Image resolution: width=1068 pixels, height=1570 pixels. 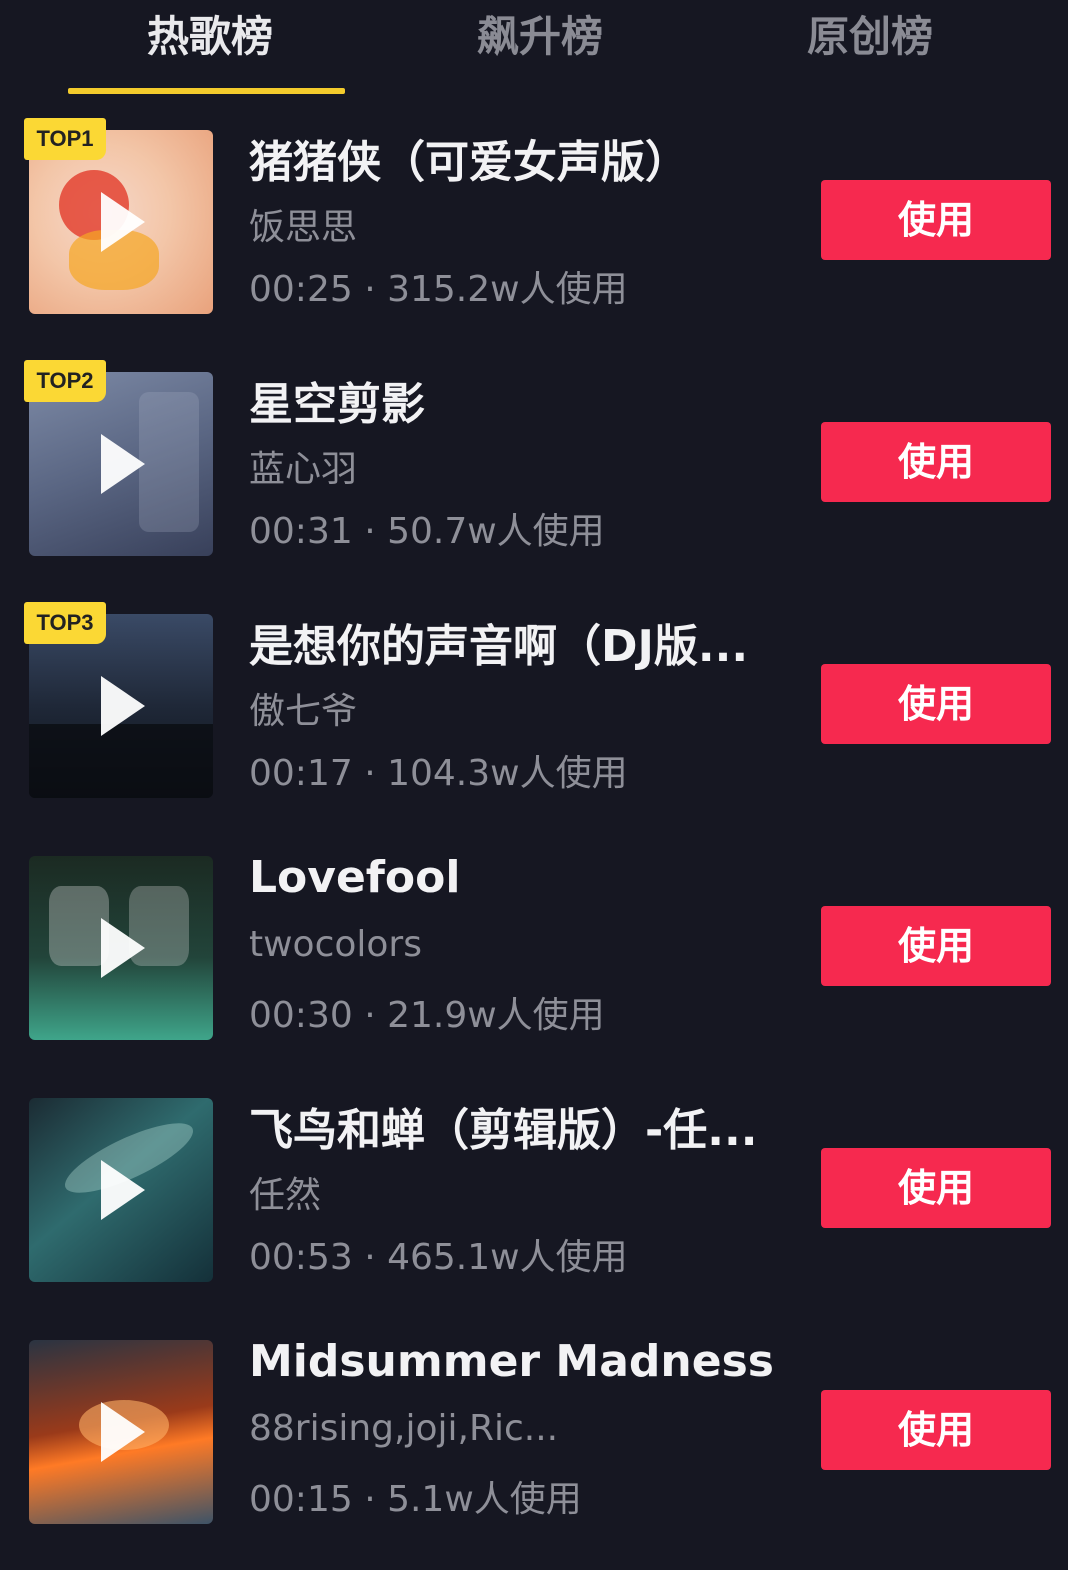 I want to click on song-artist: 饭思思, so click(x=303, y=227).